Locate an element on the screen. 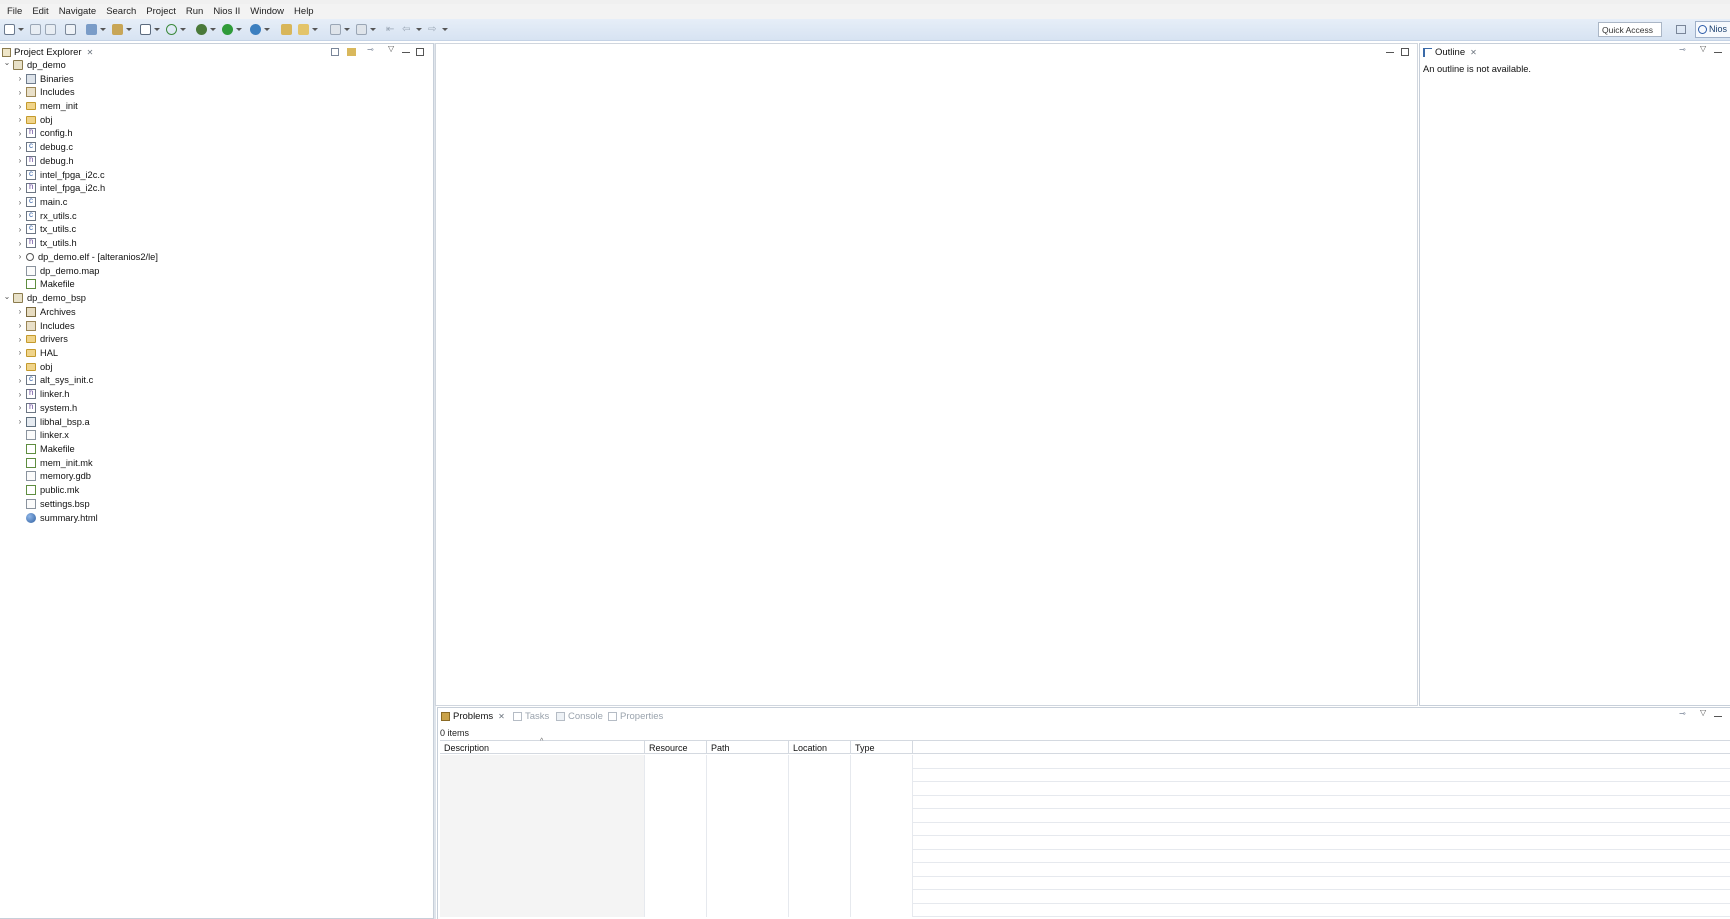 The height and width of the screenshot is (919, 1730). save-icon is located at coordinates (35, 29).